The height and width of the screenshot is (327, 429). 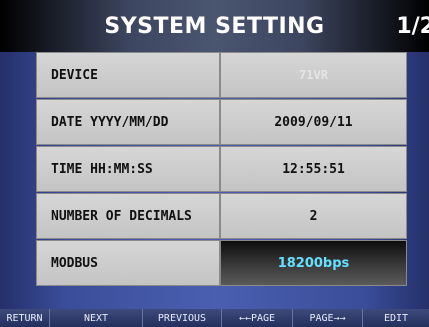 I want to click on function-key-bar: RETURN NEXT PREVIOUS ←←PAGE PAGE→→ EDIT, so click(x=214, y=318).